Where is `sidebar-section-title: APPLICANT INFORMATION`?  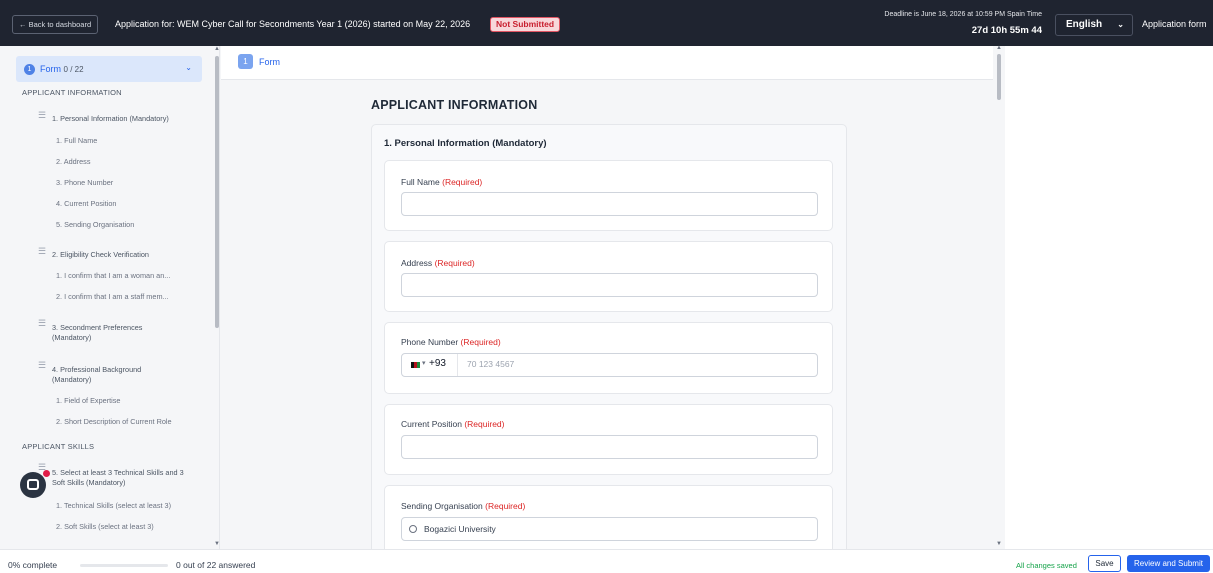 sidebar-section-title: APPLICANT INFORMATION is located at coordinates (72, 92).